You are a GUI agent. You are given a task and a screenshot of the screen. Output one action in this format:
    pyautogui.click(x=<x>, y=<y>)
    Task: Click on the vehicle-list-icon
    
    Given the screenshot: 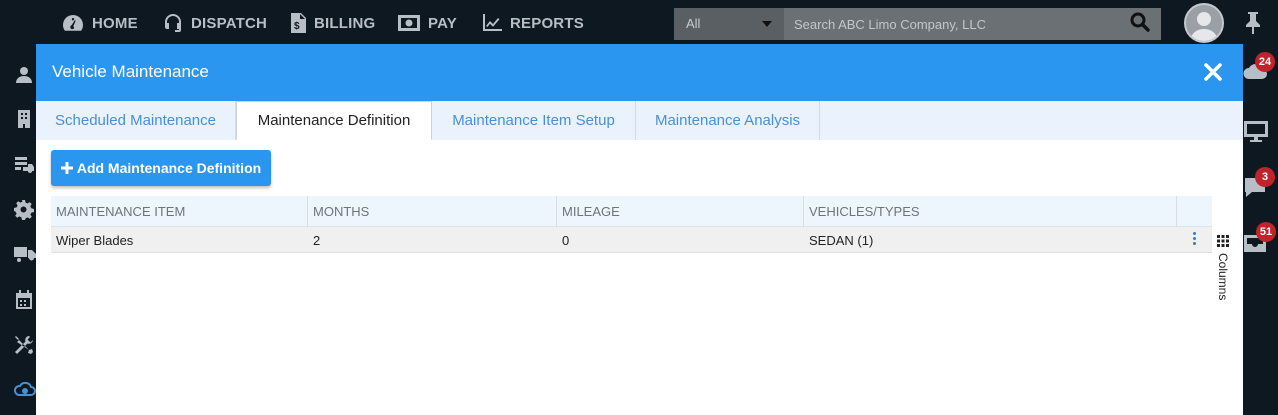 What is the action you would take?
    pyautogui.click(x=24, y=164)
    